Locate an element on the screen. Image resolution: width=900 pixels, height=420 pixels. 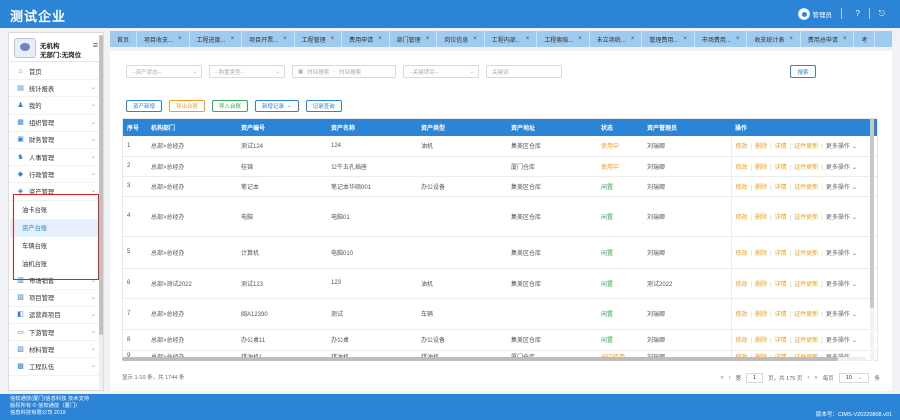
sidebar-scrollbar is located at coordinates (101, 212).